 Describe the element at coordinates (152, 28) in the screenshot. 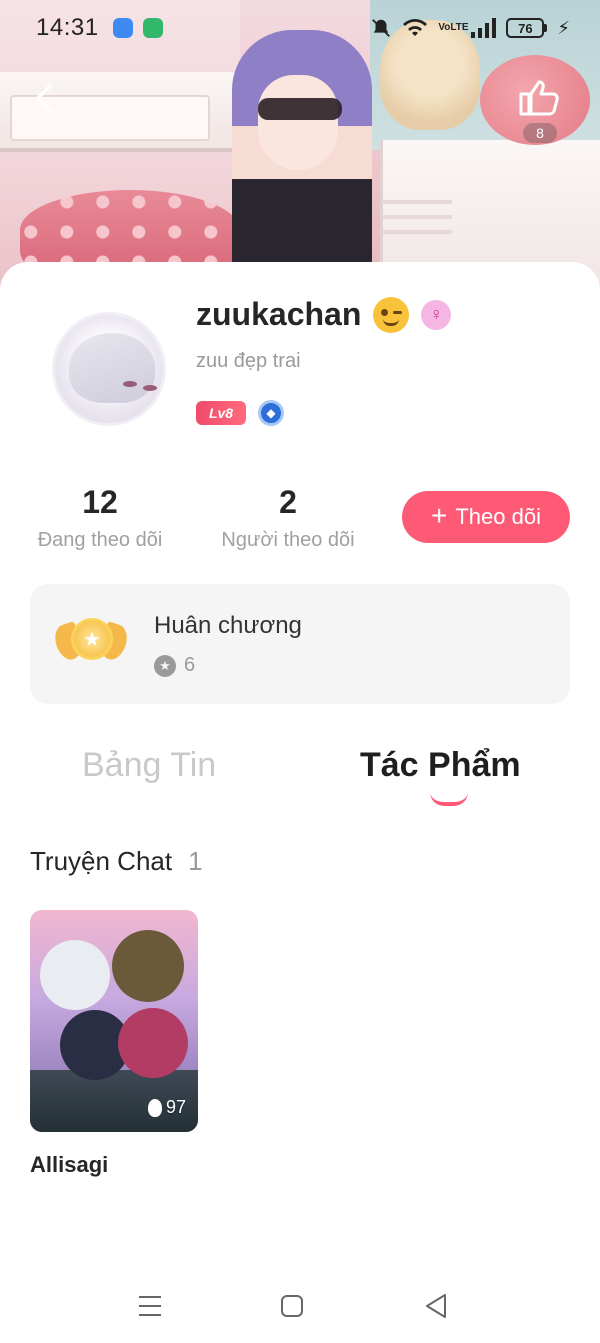

I see `shield-notification-icon` at that location.